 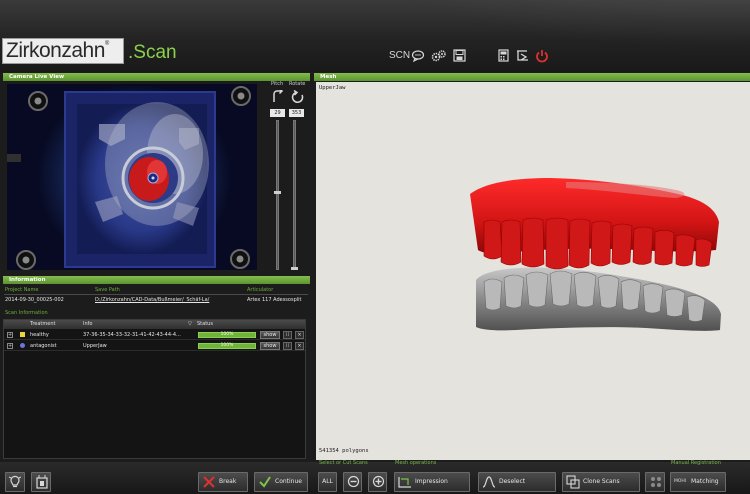 I want to click on lightbulb-button, so click(x=15, y=482).